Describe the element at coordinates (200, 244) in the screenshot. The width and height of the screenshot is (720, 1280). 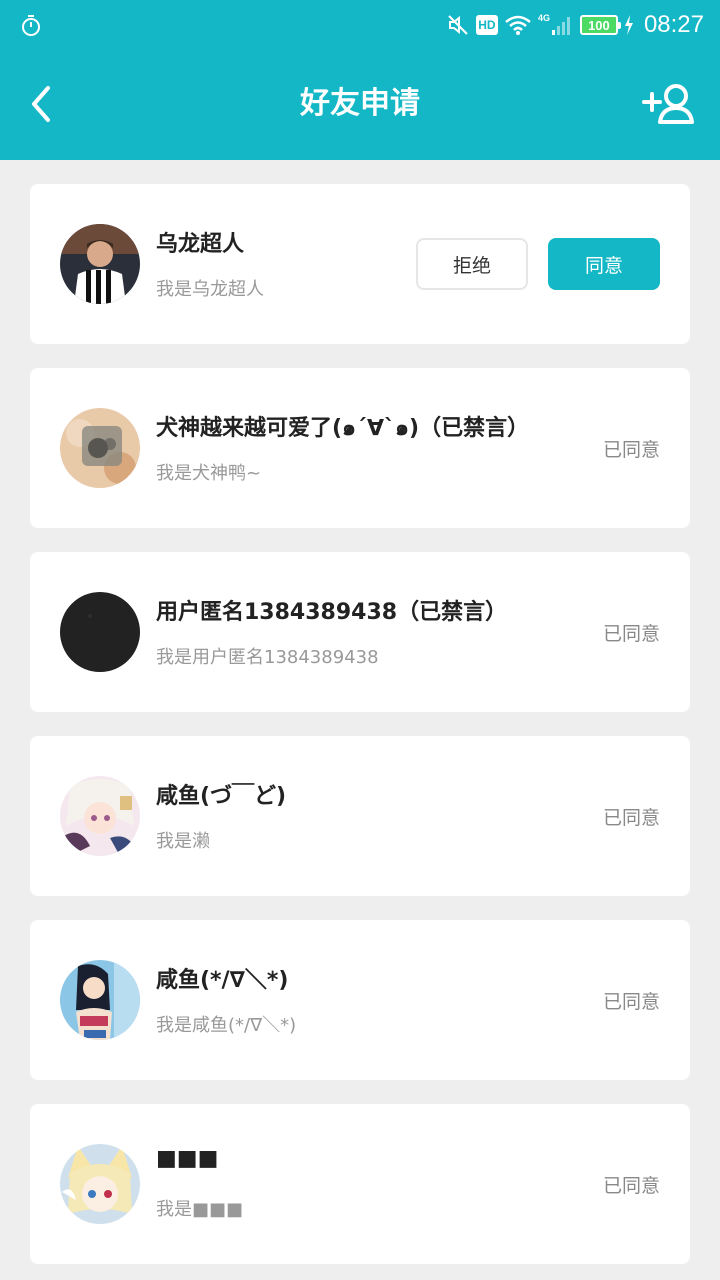
I see `requester-name: 乌龙超人` at that location.